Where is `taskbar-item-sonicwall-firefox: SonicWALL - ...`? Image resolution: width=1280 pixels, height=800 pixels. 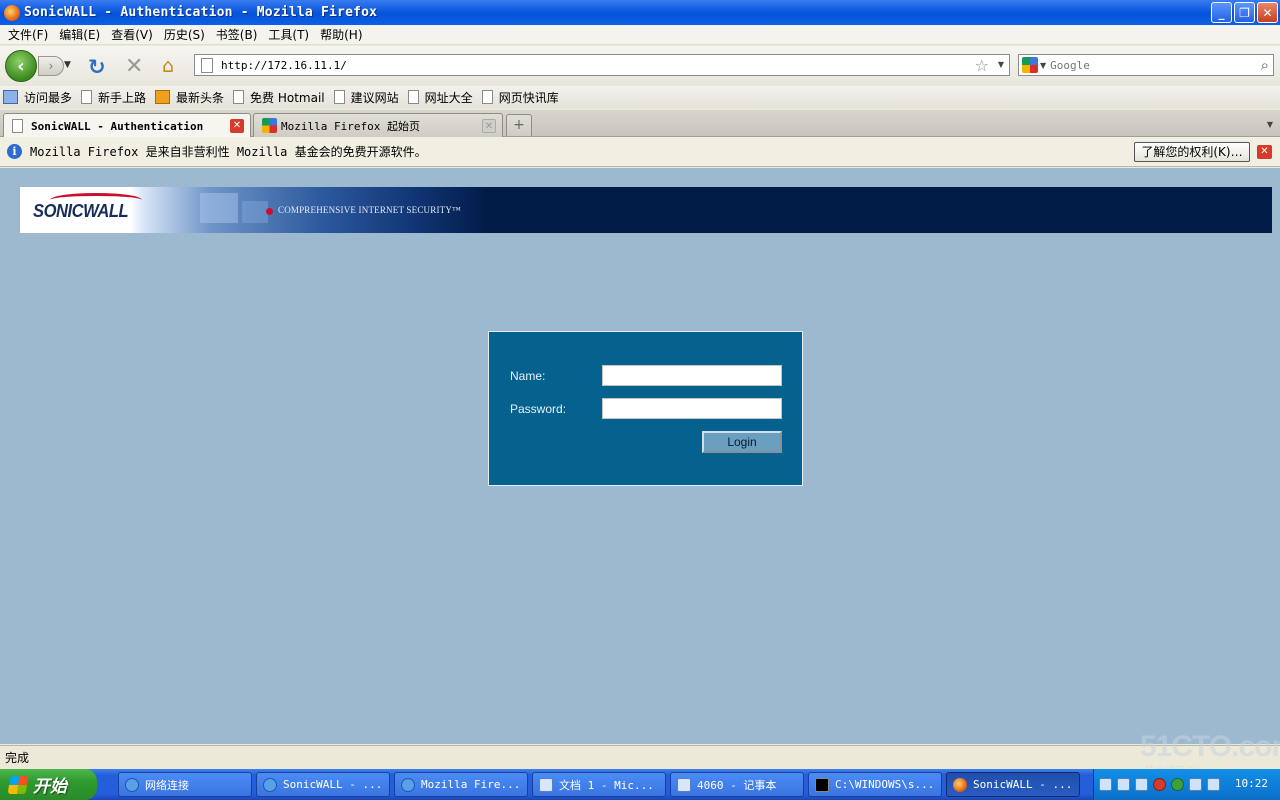
taskbar-item-sonicwall-firefox: SonicWALL - ... is located at coordinates (1013, 784).